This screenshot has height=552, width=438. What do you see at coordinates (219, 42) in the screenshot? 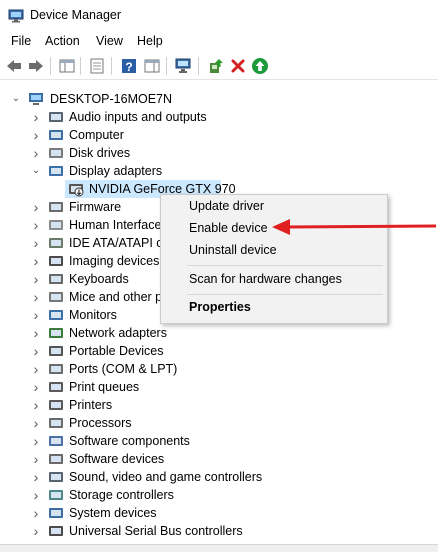
I see `menu-bar: File Action View Help` at bounding box center [219, 42].